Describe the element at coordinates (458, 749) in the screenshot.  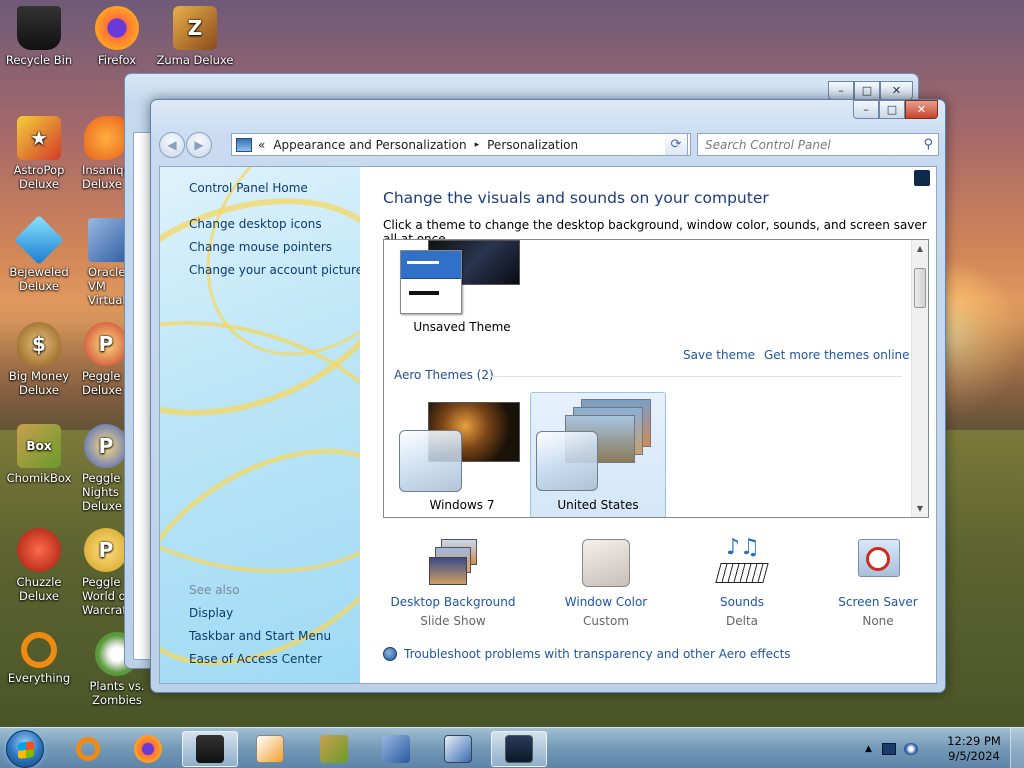
I see `taskbar-network` at that location.